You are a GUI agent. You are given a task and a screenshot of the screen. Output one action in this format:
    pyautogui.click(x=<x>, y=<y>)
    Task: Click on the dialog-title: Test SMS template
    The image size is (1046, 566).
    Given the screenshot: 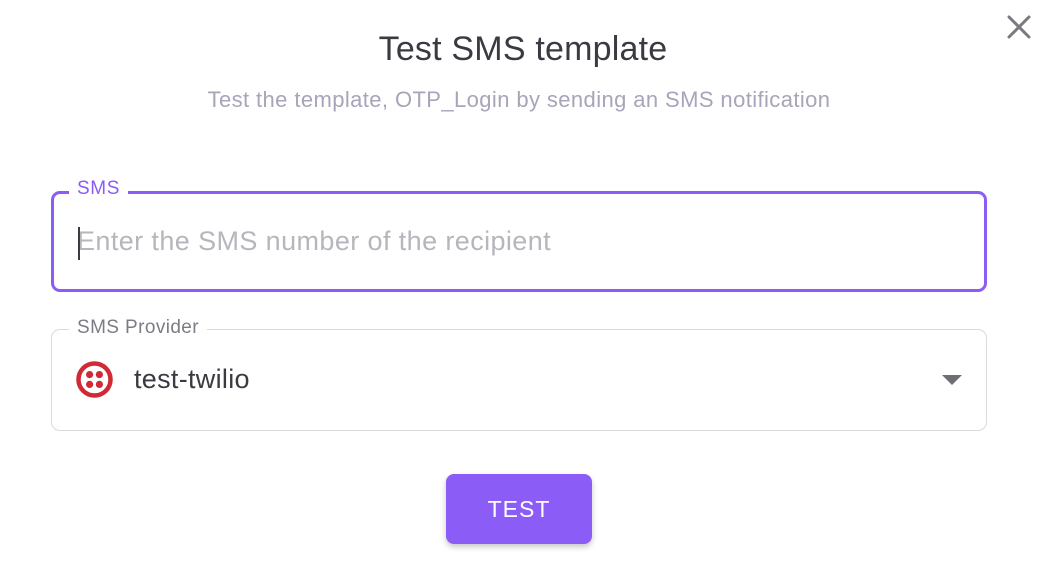 What is the action you would take?
    pyautogui.click(x=523, y=49)
    